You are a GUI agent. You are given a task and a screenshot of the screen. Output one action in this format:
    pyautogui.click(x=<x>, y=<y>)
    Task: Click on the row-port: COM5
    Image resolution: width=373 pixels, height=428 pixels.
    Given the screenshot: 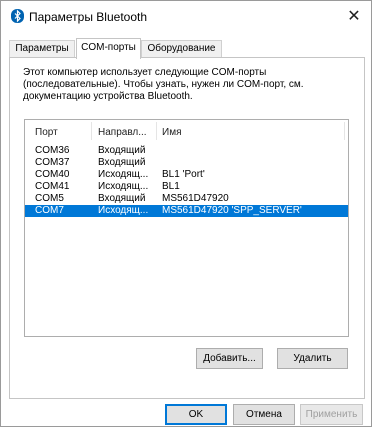 What is the action you would take?
    pyautogui.click(x=49, y=198)
    